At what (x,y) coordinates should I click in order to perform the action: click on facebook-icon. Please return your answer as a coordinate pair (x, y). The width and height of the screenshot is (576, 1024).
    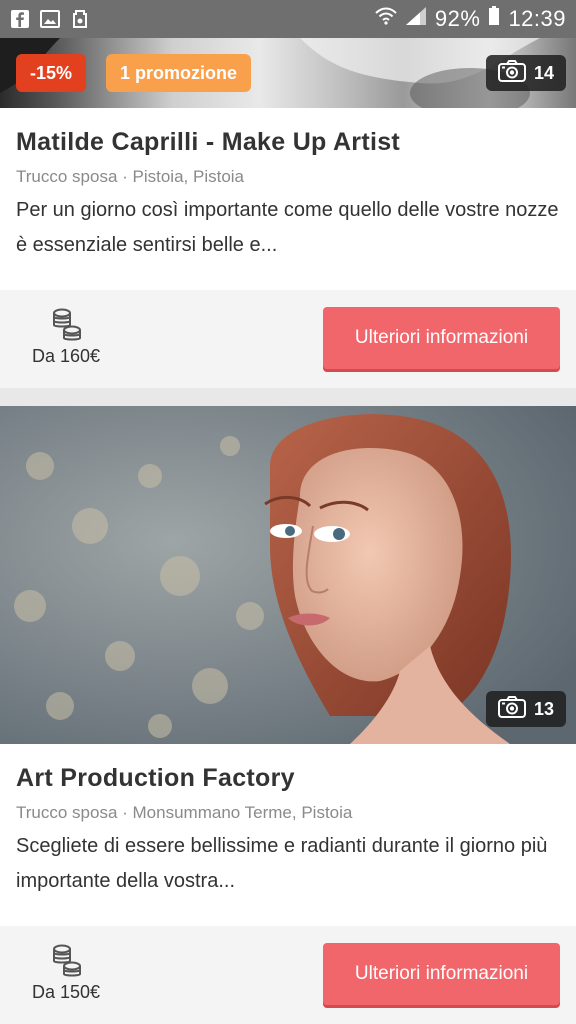
    Looking at the image, I should click on (20, 19).